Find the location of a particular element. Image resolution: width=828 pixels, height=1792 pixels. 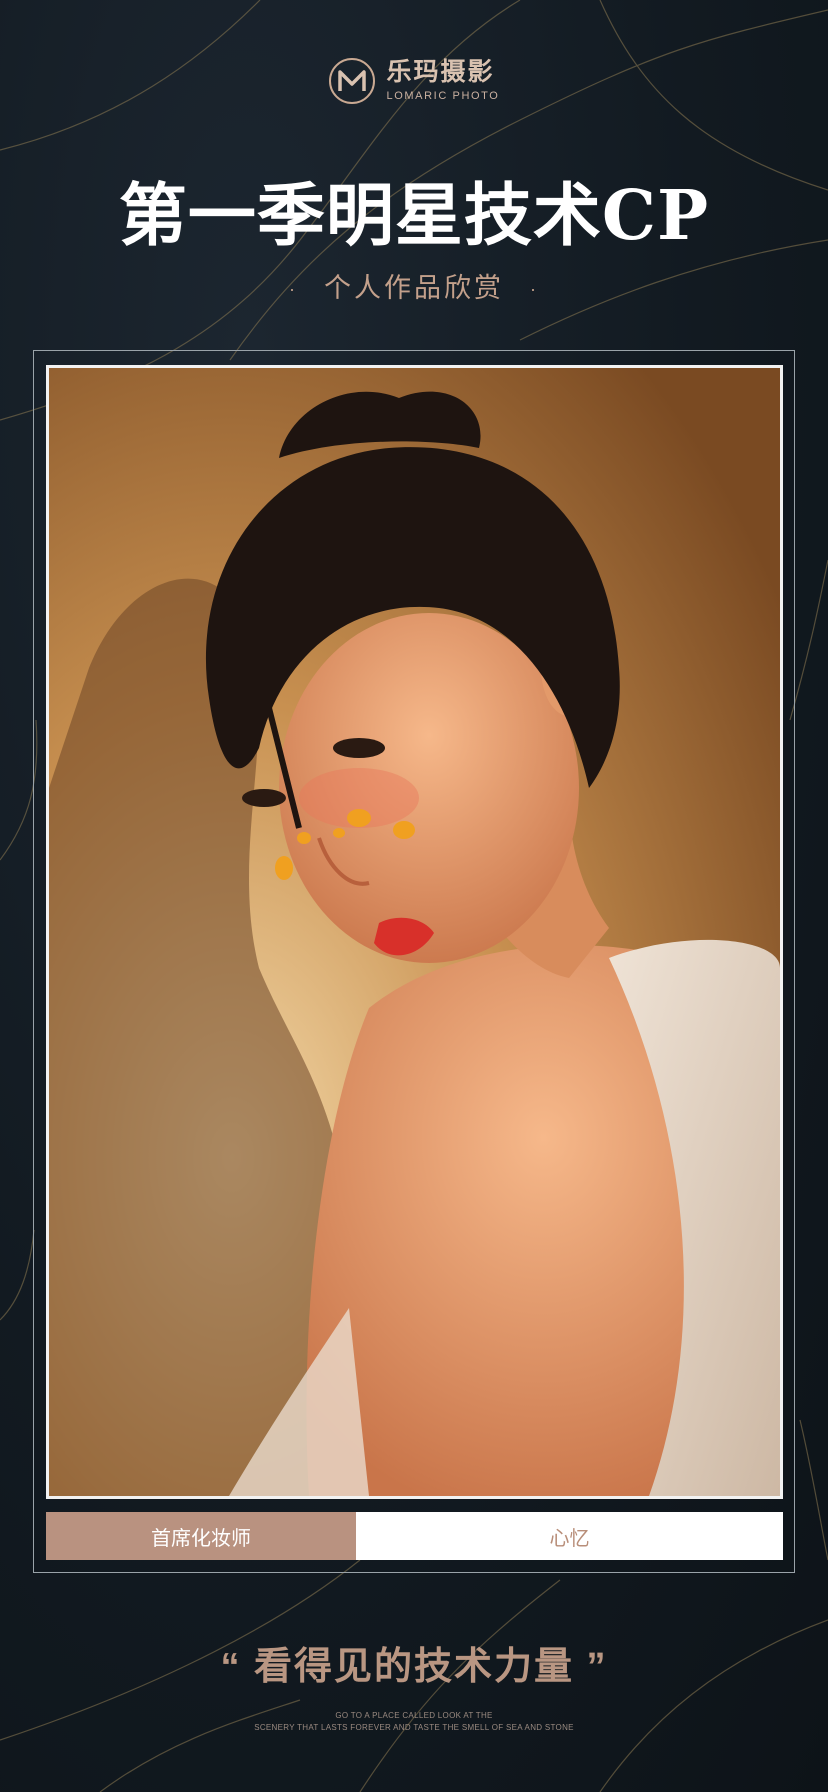

page-title: 第一季明星技术CP is located at coordinates (414, 216).